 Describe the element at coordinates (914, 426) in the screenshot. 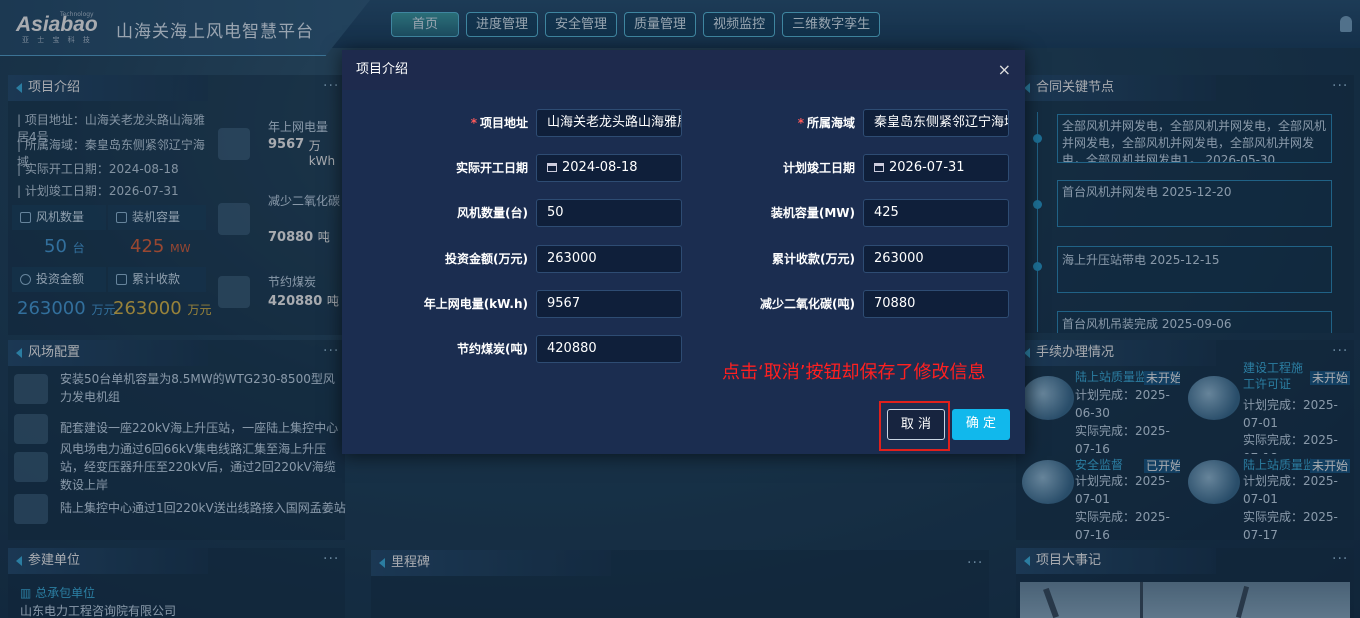

I see `annotation-highlight-box` at that location.